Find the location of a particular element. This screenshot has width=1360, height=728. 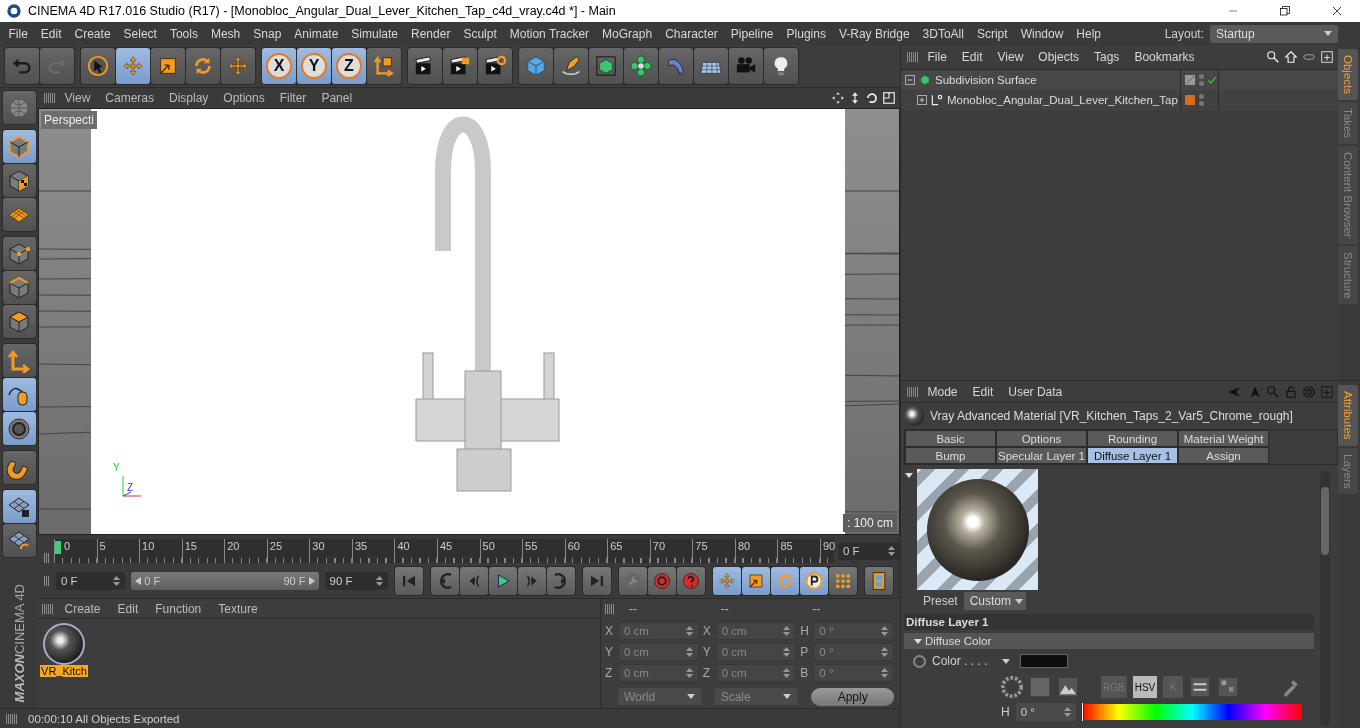

color-mode-button: HSV is located at coordinates (1145, 687).